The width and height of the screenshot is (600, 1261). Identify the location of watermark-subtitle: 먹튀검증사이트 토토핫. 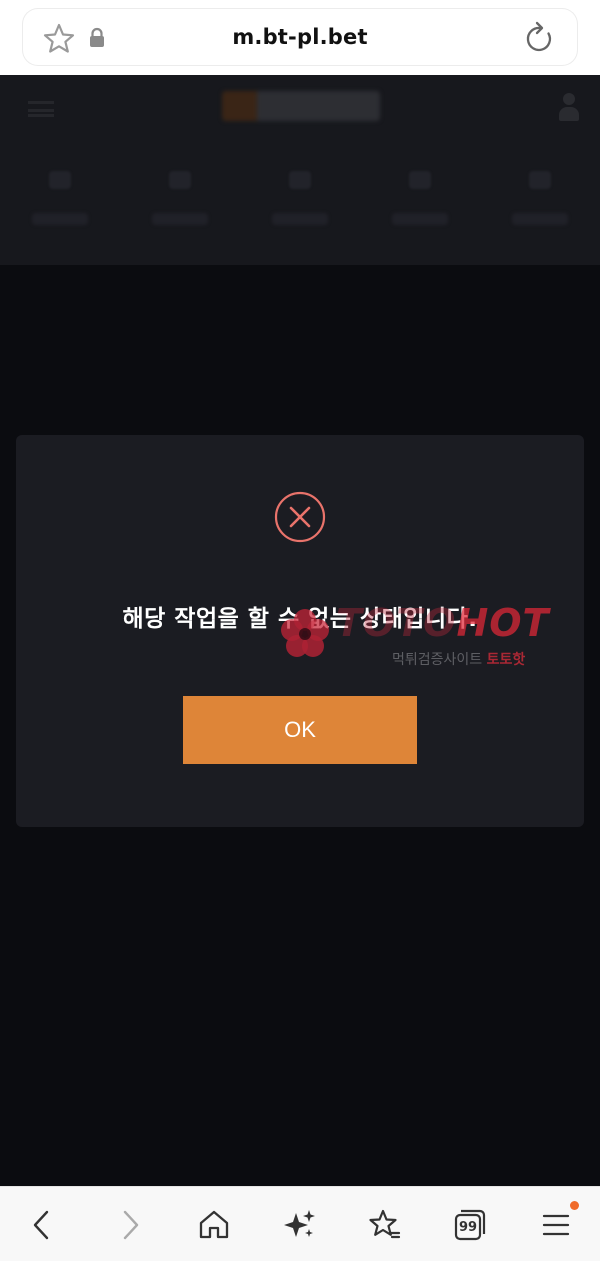
(458, 659).